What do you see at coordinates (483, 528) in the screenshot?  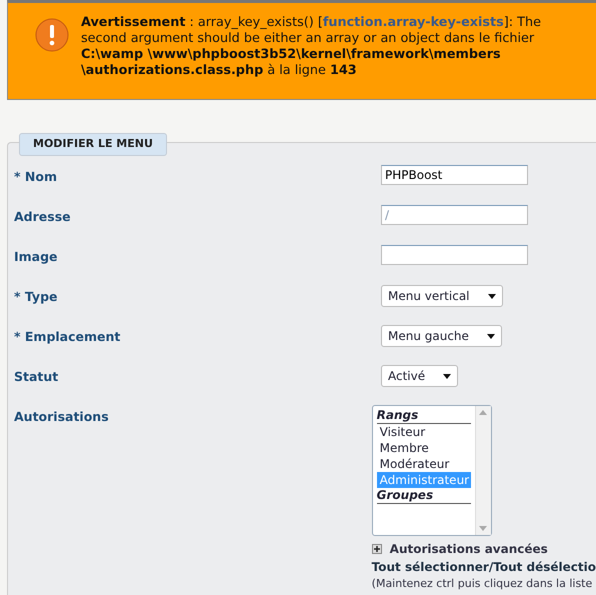 I see `scroll-down-icon` at bounding box center [483, 528].